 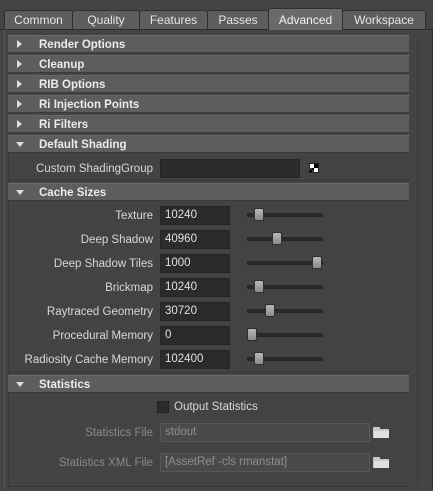 I want to click on cache-row-label: Texture, so click(x=134, y=216).